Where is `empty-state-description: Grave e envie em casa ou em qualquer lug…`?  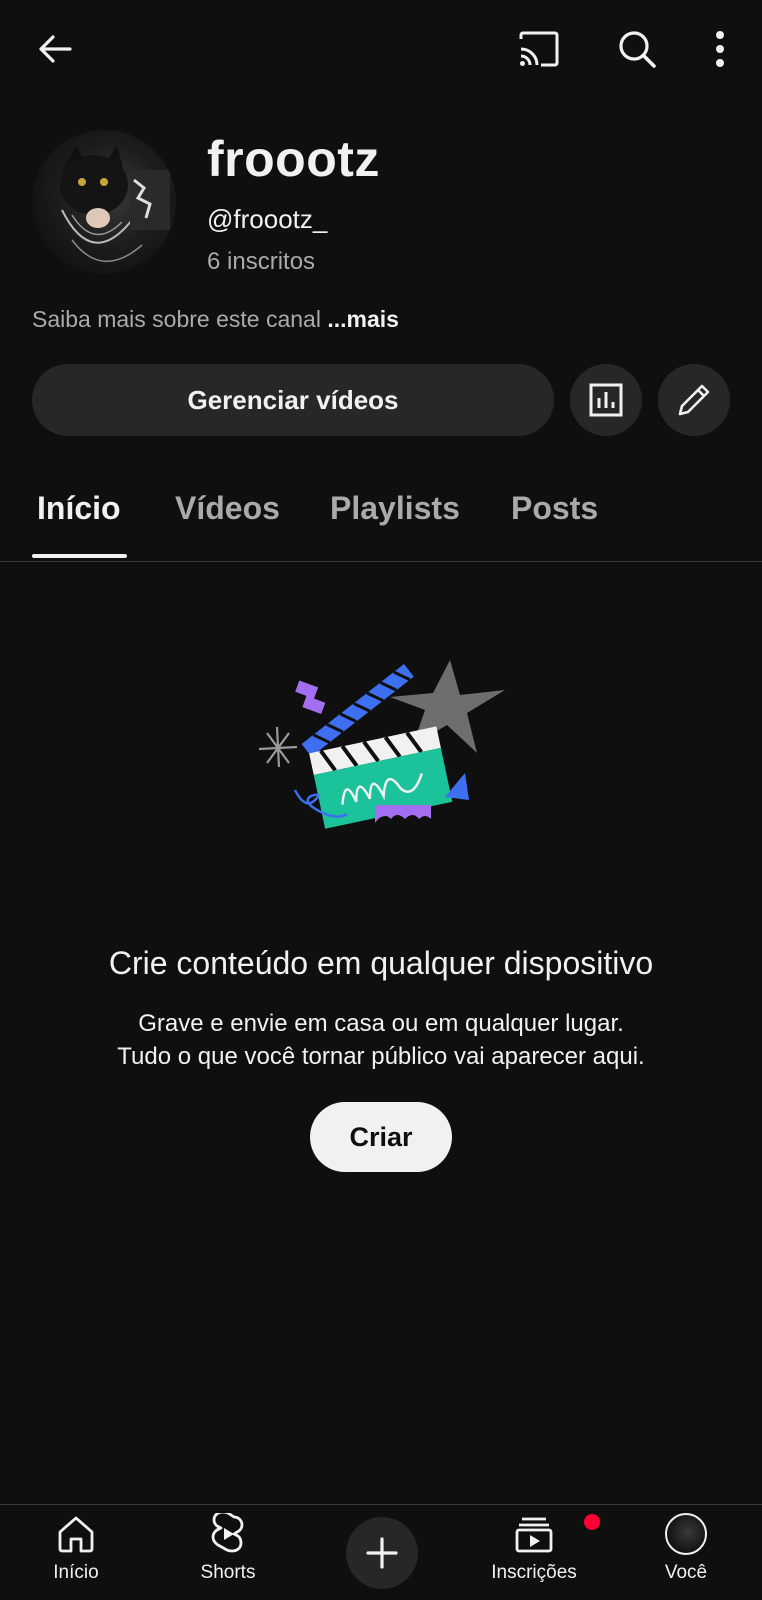
empty-state-description: Grave e envie em casa ou em qualquer lug… is located at coordinates (381, 1040).